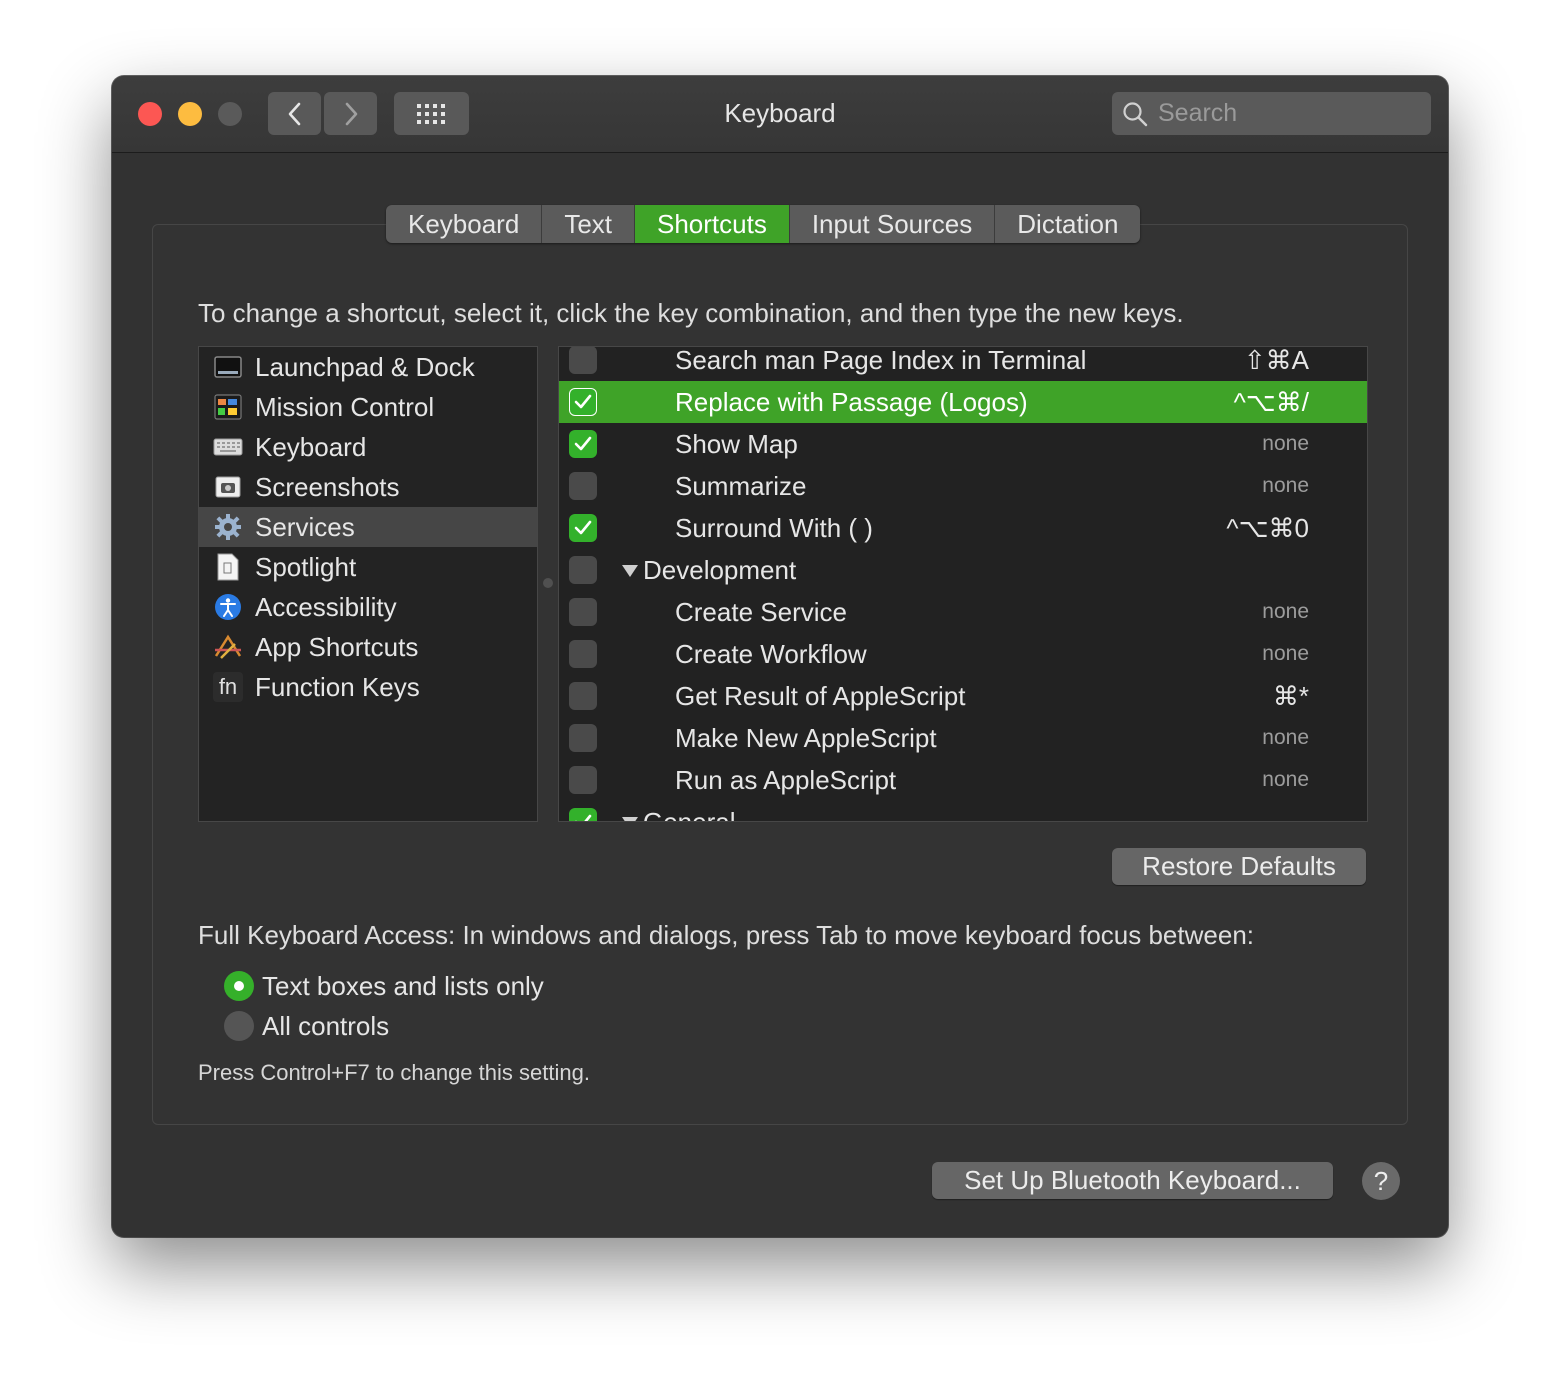 The image size is (1560, 1386). What do you see at coordinates (337, 646) in the screenshot?
I see `category-label: App Shortcuts` at bounding box center [337, 646].